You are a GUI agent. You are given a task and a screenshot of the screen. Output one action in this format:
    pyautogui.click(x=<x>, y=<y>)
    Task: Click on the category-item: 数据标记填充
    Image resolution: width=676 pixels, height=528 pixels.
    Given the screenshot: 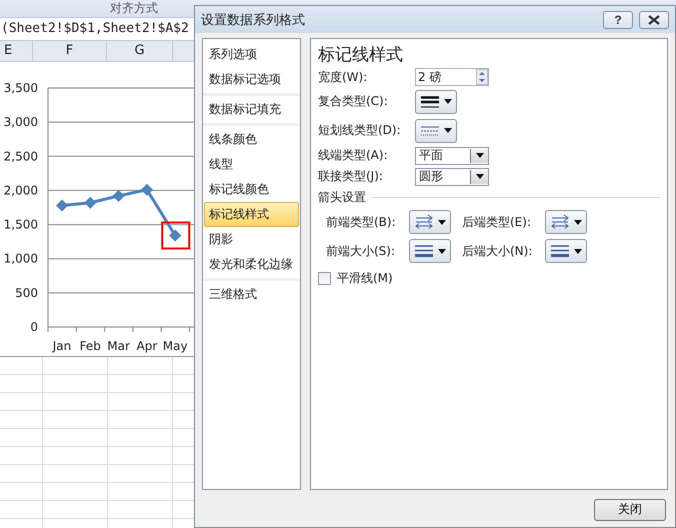 What is the action you would take?
    pyautogui.click(x=251, y=109)
    